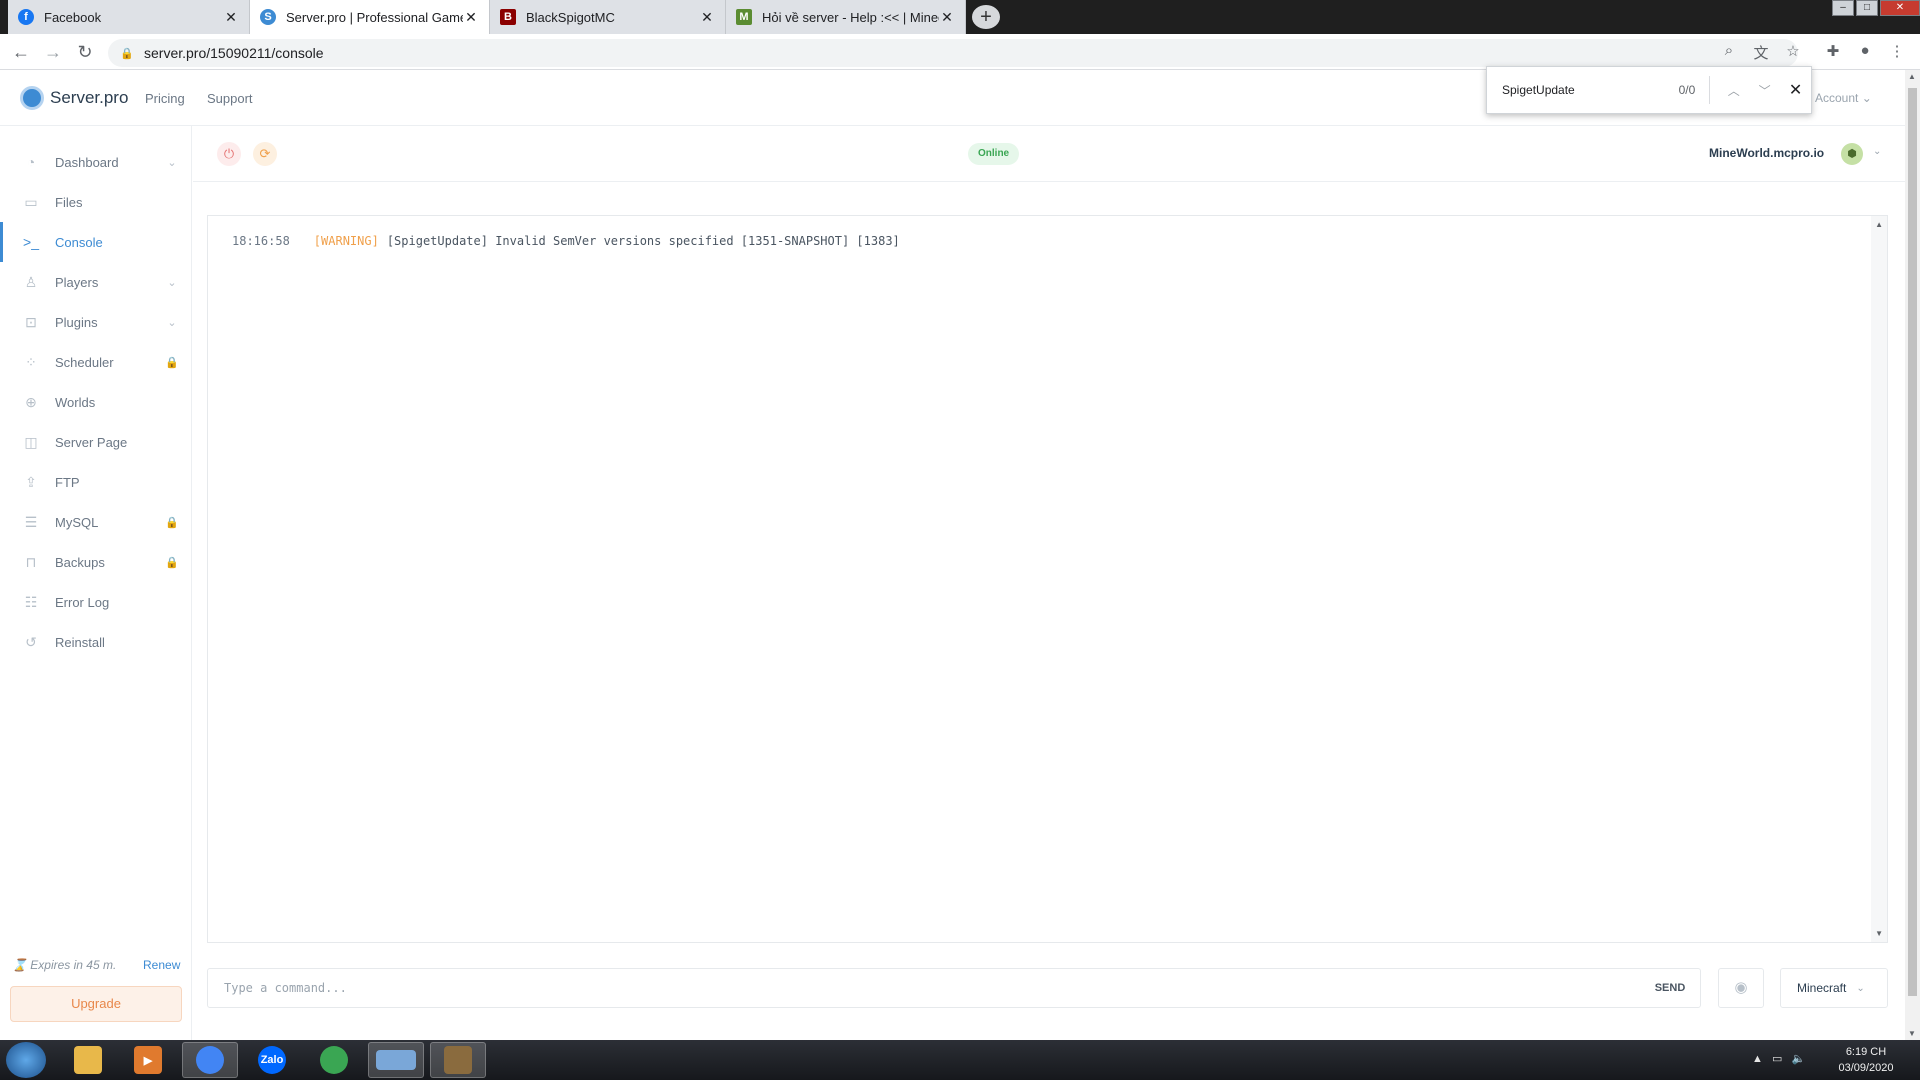  Describe the element at coordinates (230, 98) in the screenshot. I see `nav-support: Support` at that location.